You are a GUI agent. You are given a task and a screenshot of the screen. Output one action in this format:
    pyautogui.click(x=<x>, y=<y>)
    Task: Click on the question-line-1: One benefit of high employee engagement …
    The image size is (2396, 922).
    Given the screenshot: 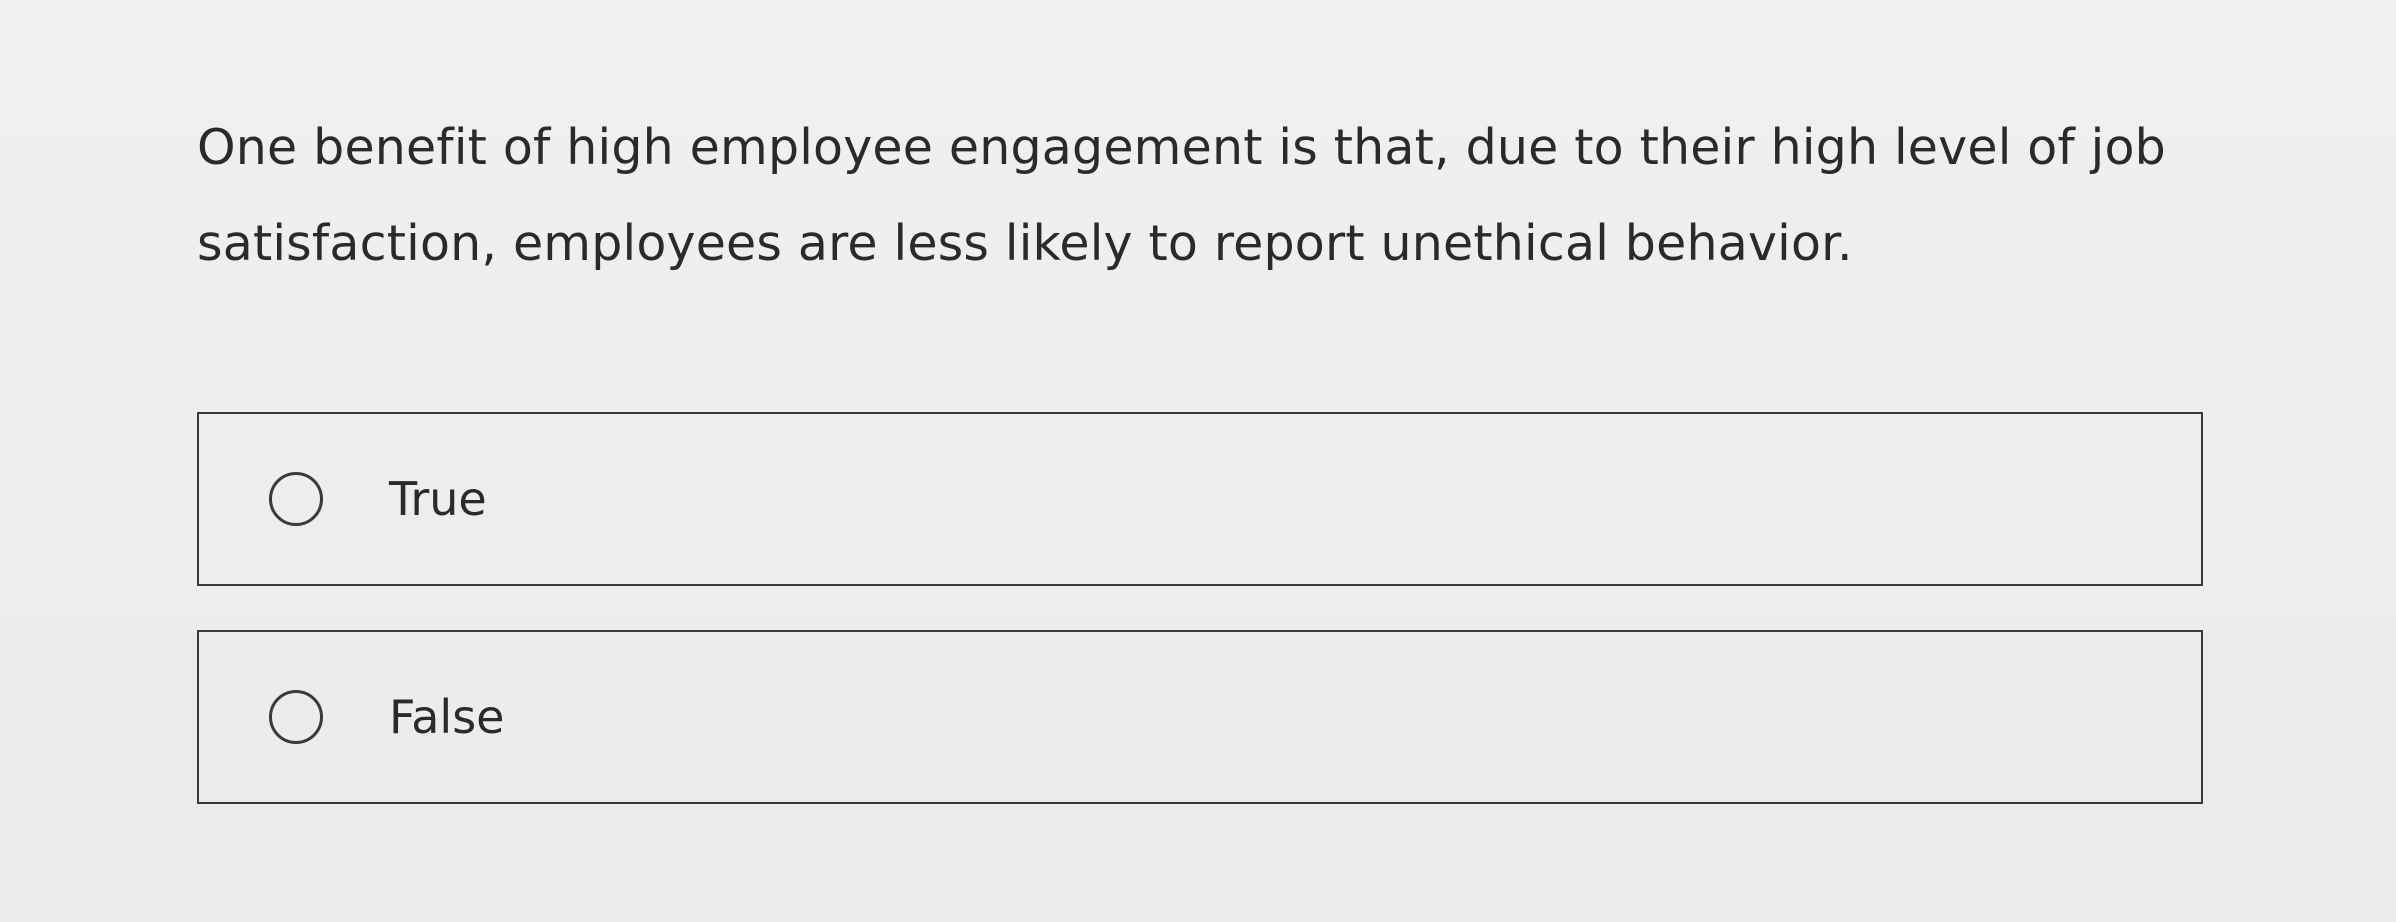 What is the action you would take?
    pyautogui.click(x=1181, y=147)
    